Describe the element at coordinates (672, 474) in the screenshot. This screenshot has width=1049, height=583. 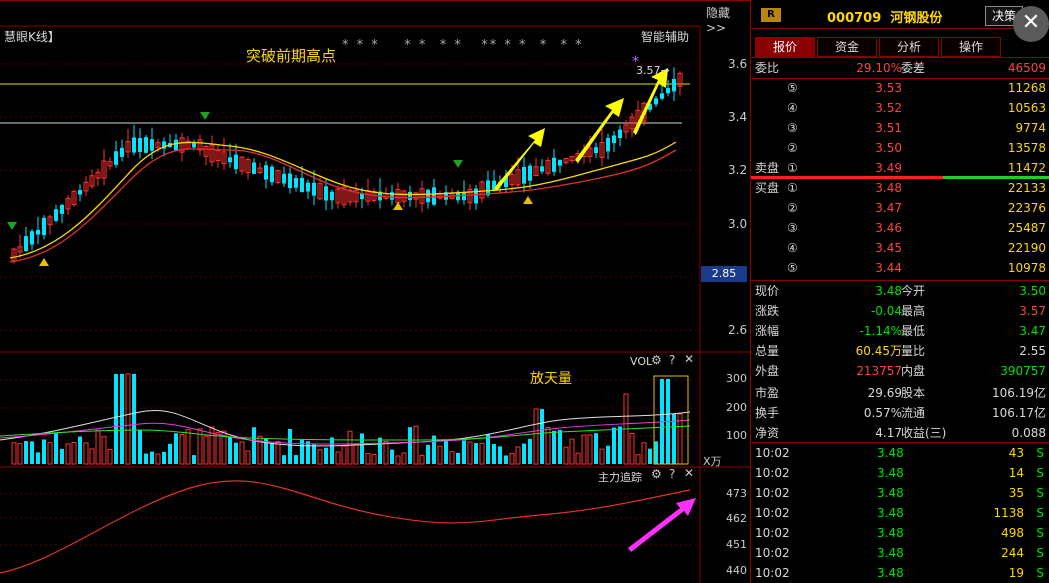
I see `help-icon-2: ?` at that location.